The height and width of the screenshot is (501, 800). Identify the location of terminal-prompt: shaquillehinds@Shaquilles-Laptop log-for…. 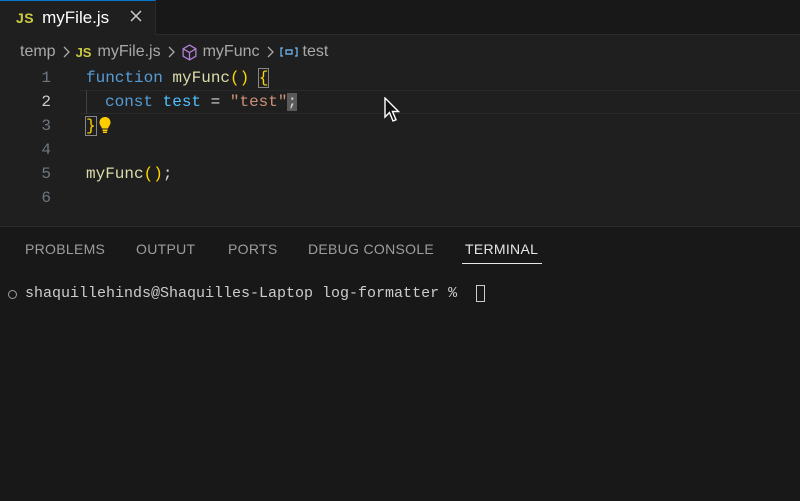
(241, 293).